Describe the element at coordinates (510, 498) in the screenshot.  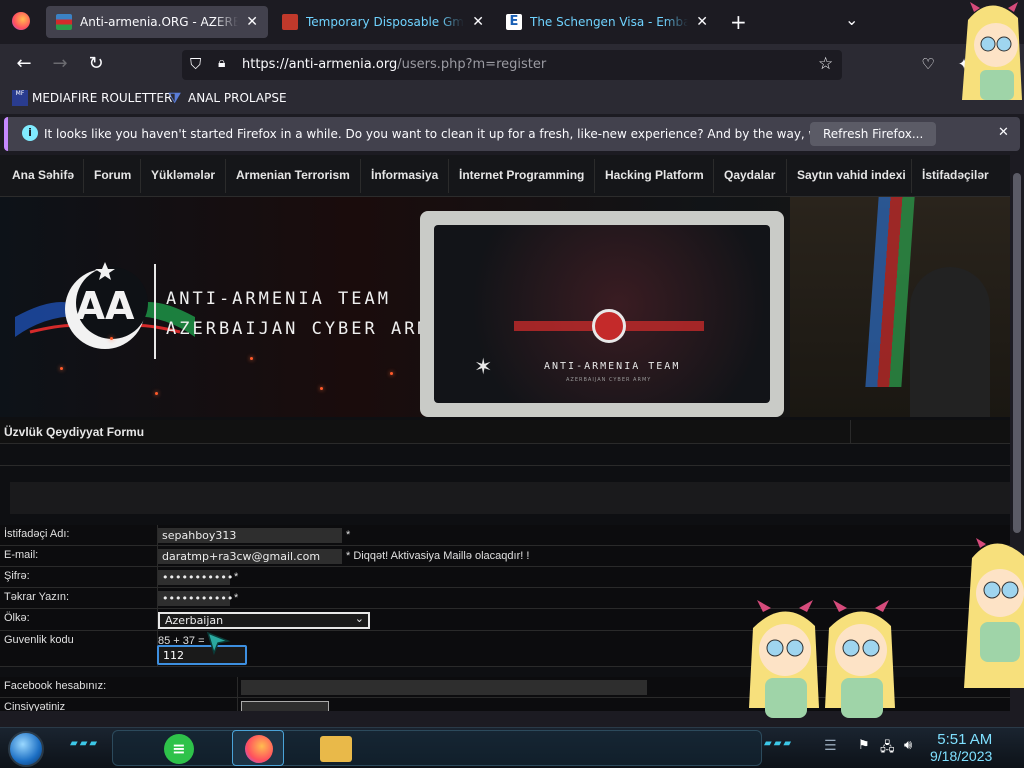
I see `form-info-box` at that location.